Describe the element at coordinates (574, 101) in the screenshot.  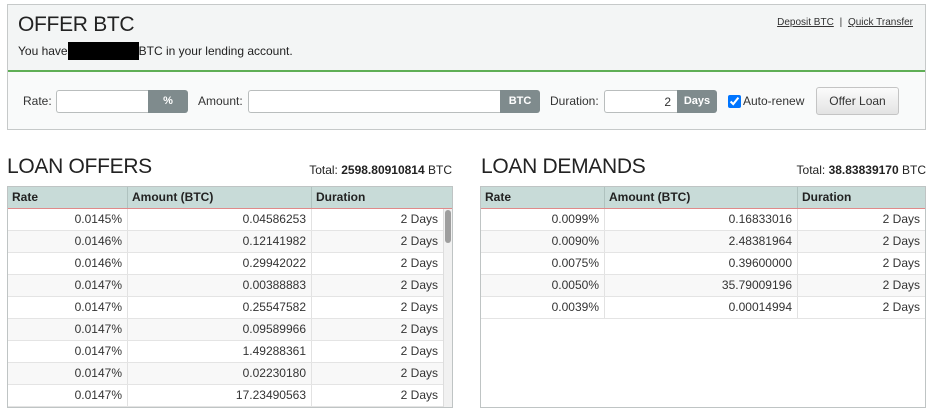
I see `duration-label: Duration:` at that location.